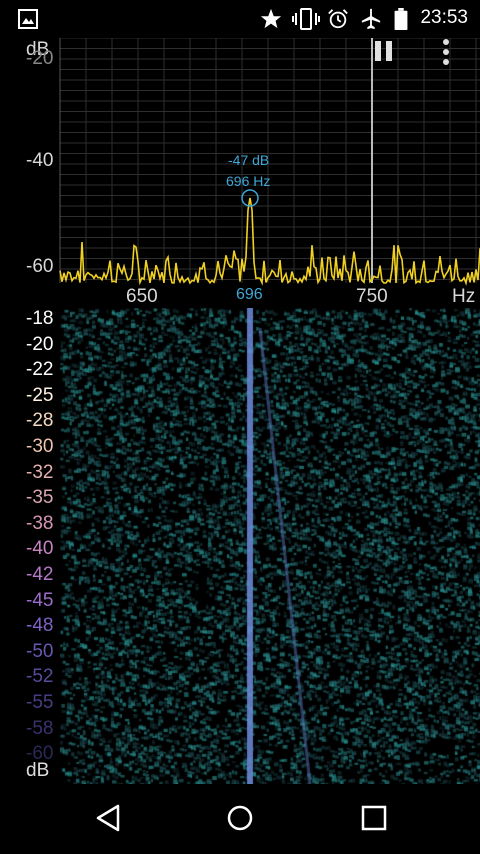  Describe the element at coordinates (269, 241) in the screenshot. I see `spectrum-trace` at that location.